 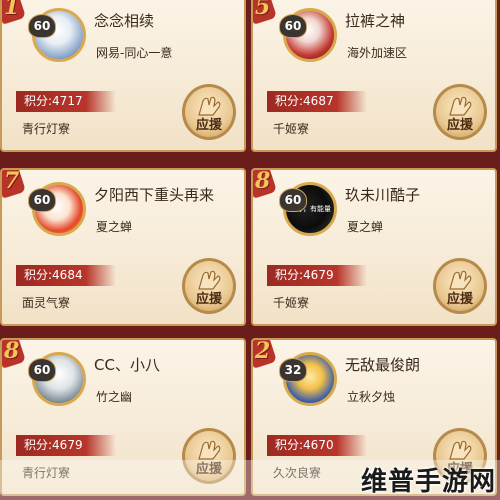 What do you see at coordinates (317, 101) in the screenshot?
I see `score-bar: 积分:4687` at bounding box center [317, 101].